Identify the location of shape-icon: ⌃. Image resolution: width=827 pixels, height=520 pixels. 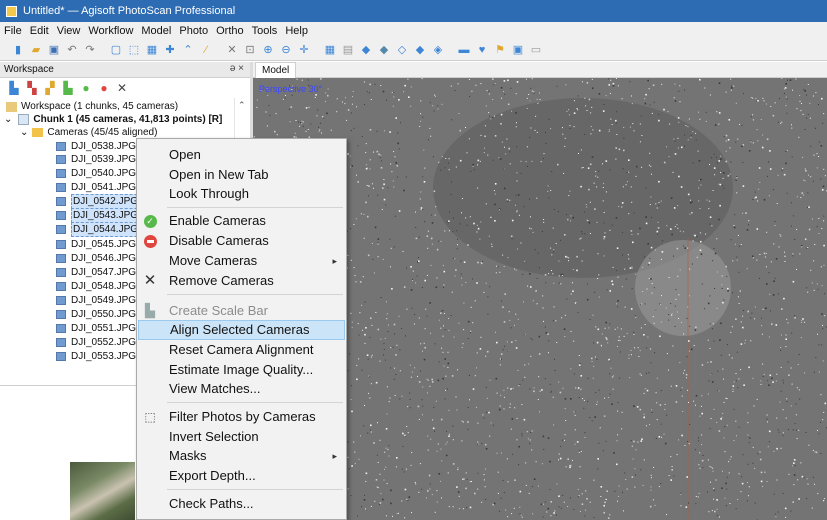
(188, 50).